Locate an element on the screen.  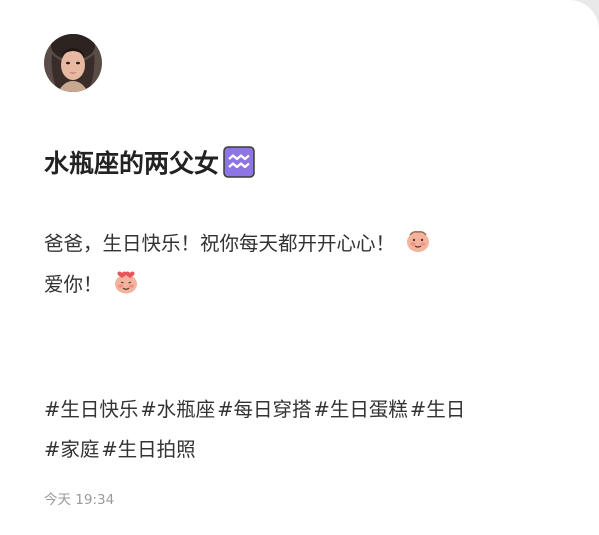
post-title: 水瓶座的两父女 is located at coordinates (149, 162).